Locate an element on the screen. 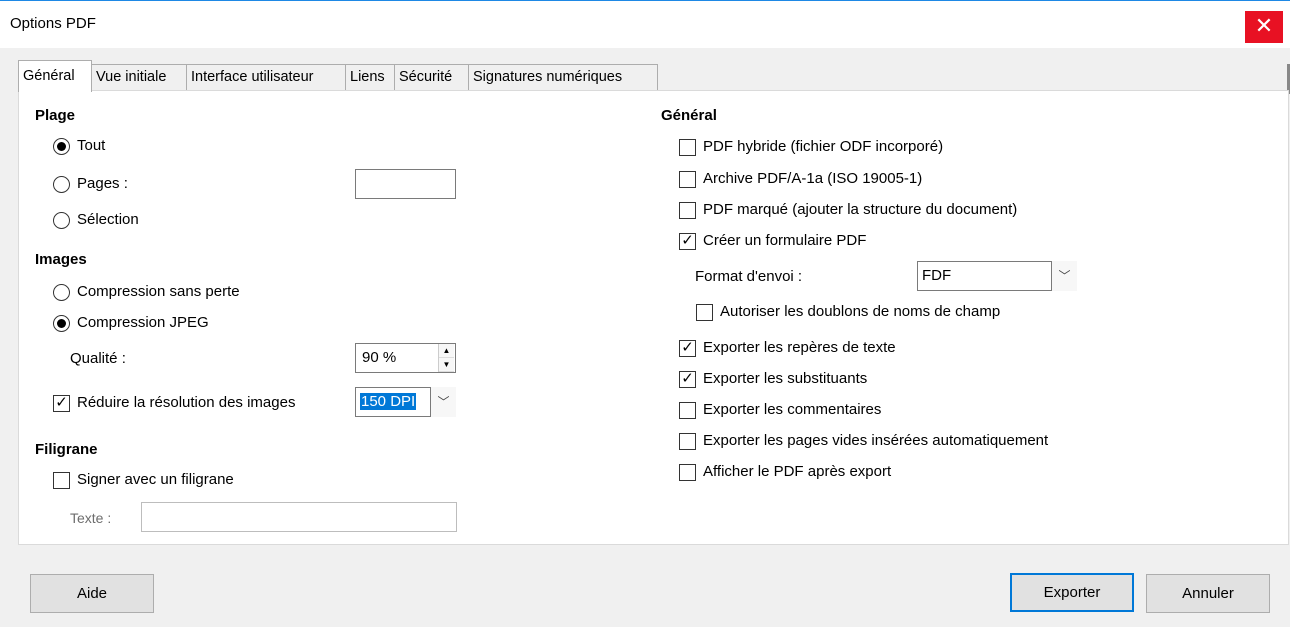 The width and height of the screenshot is (1290, 627). export-placeholders-checkbox: ✓ is located at coordinates (687, 379).